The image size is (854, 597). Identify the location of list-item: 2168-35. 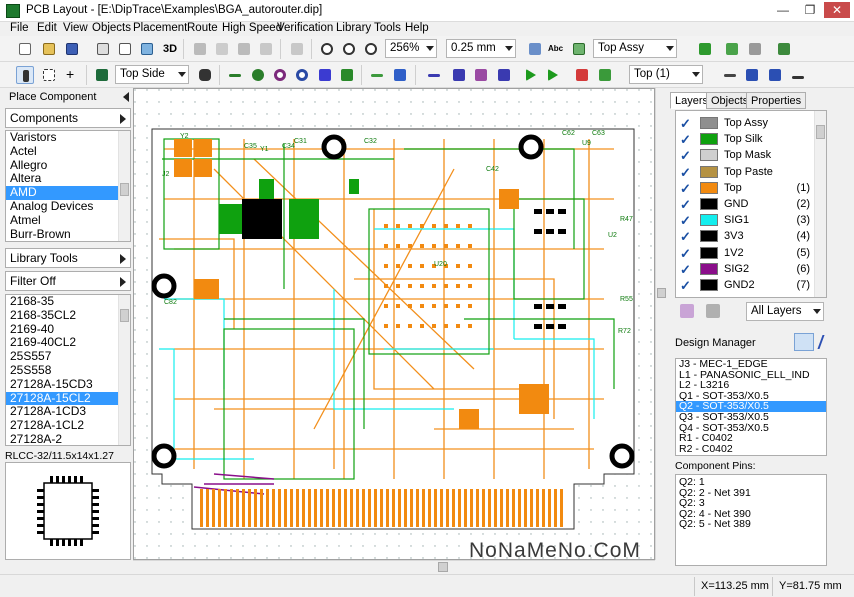
(68, 302).